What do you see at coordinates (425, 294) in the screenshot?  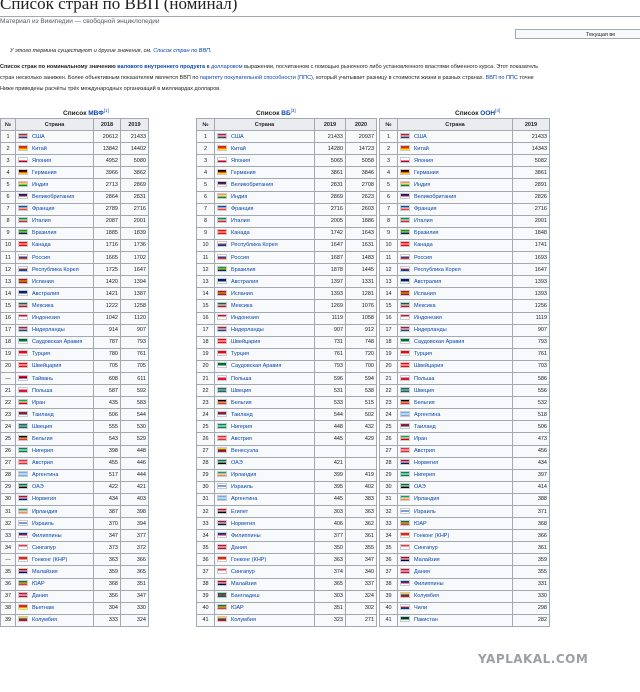 I see `country-name-link: Испания` at bounding box center [425, 294].